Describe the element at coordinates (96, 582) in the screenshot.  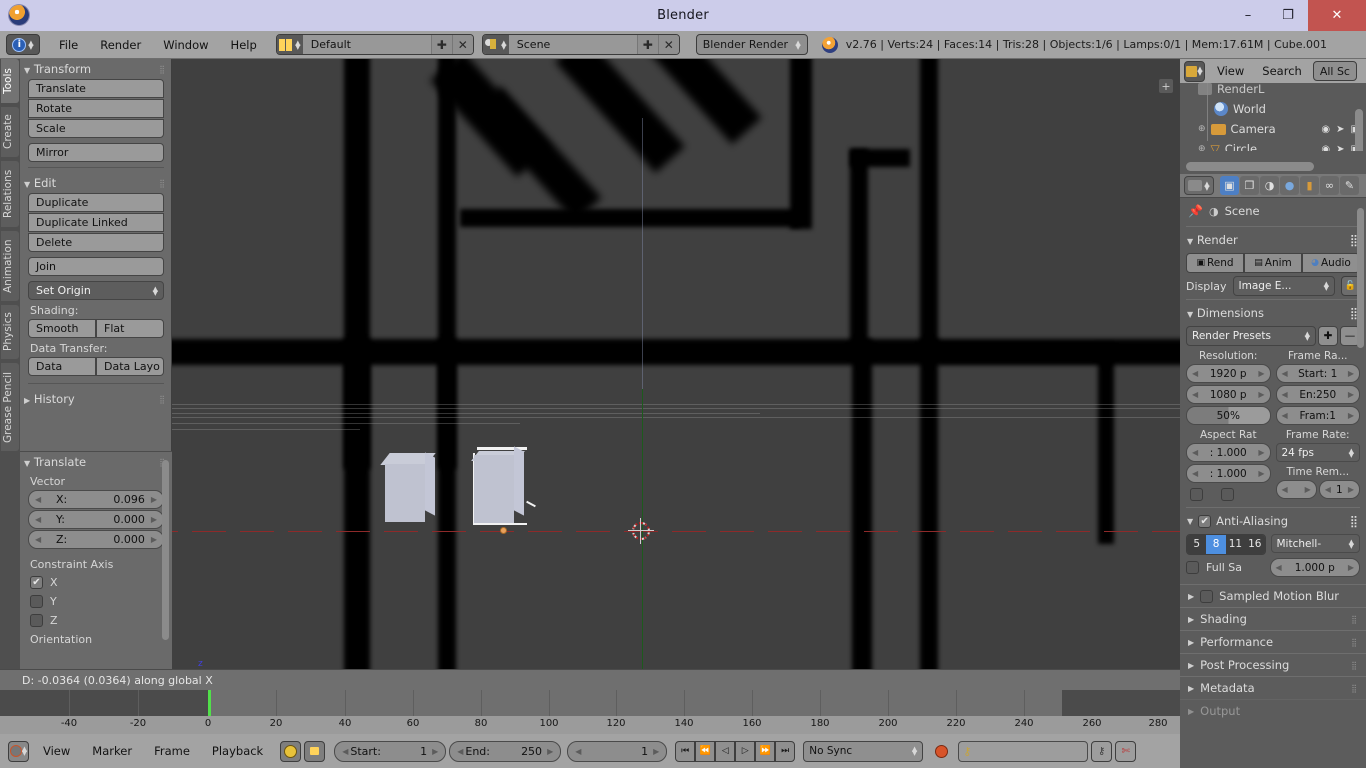
I see `constraint-axis-x-row: ✔ X` at that location.